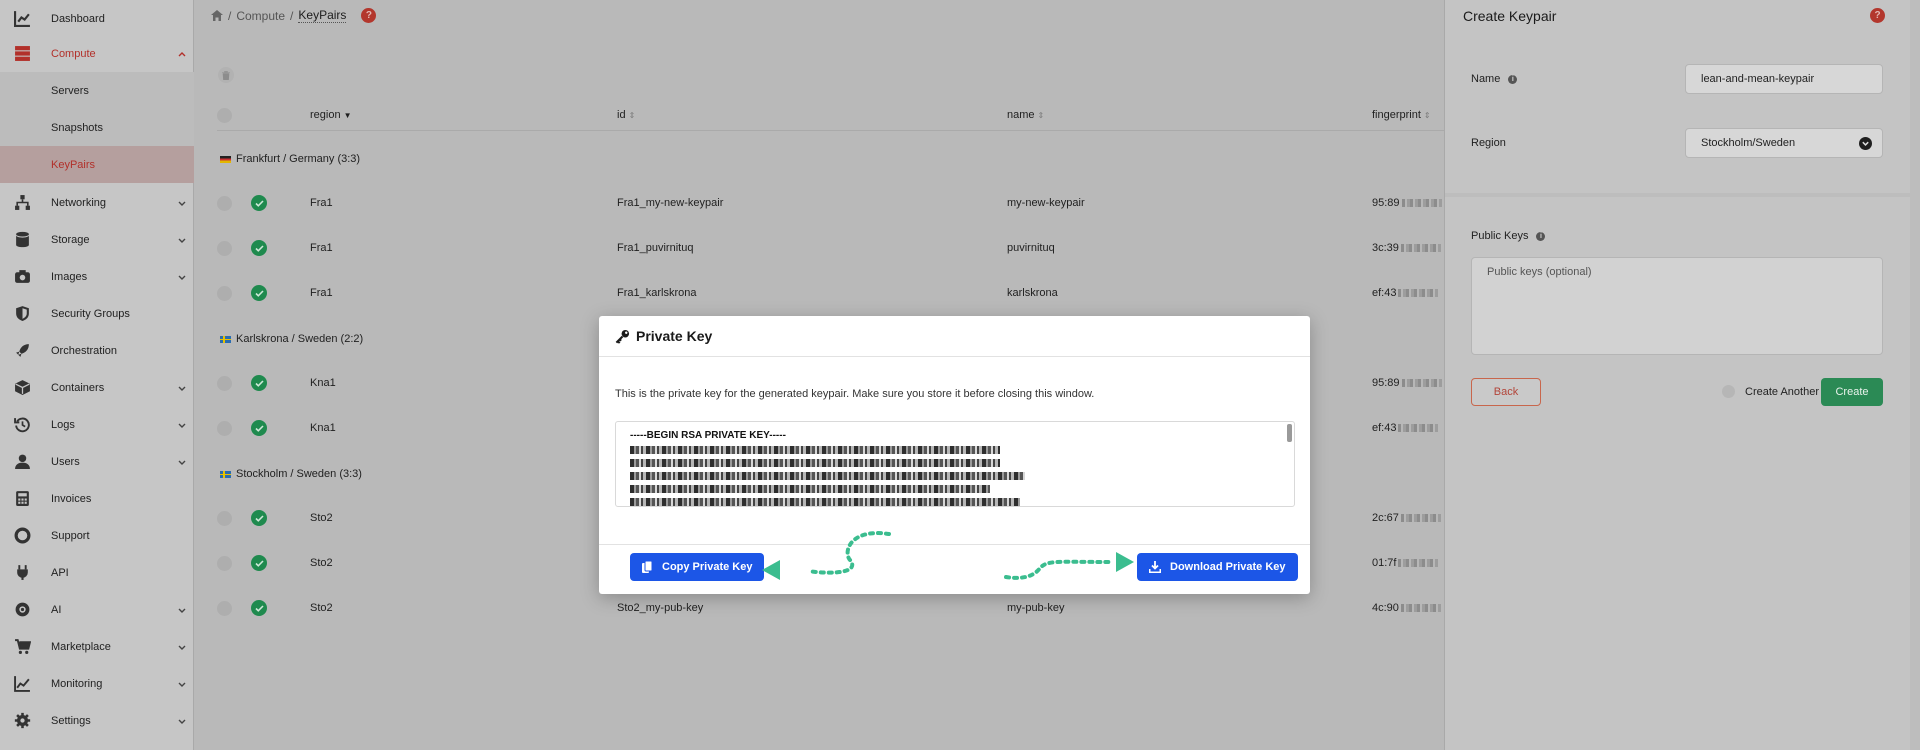  Describe the element at coordinates (90, 313) in the screenshot. I see `nav-label: Security Groups` at that location.